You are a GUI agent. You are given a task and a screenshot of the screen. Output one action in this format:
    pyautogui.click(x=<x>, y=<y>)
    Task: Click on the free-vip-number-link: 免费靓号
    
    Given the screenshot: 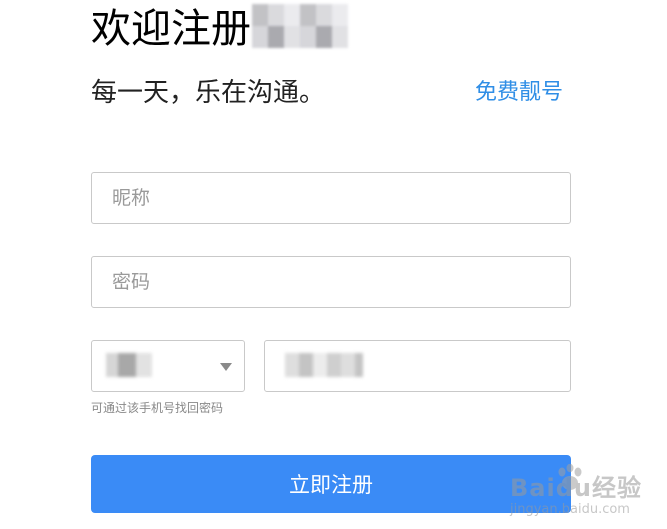 What is the action you would take?
    pyautogui.click(x=519, y=93)
    